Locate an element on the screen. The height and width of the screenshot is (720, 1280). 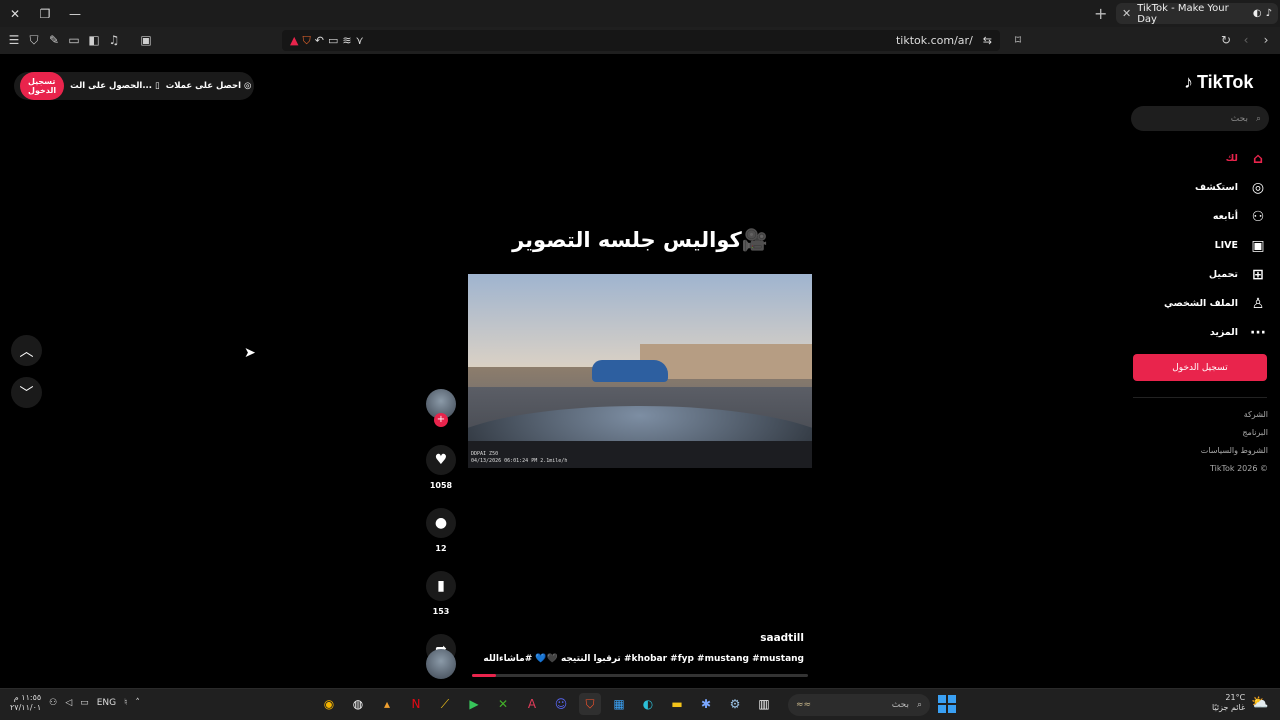
affinity-icon: A is located at coordinates (532, 704).